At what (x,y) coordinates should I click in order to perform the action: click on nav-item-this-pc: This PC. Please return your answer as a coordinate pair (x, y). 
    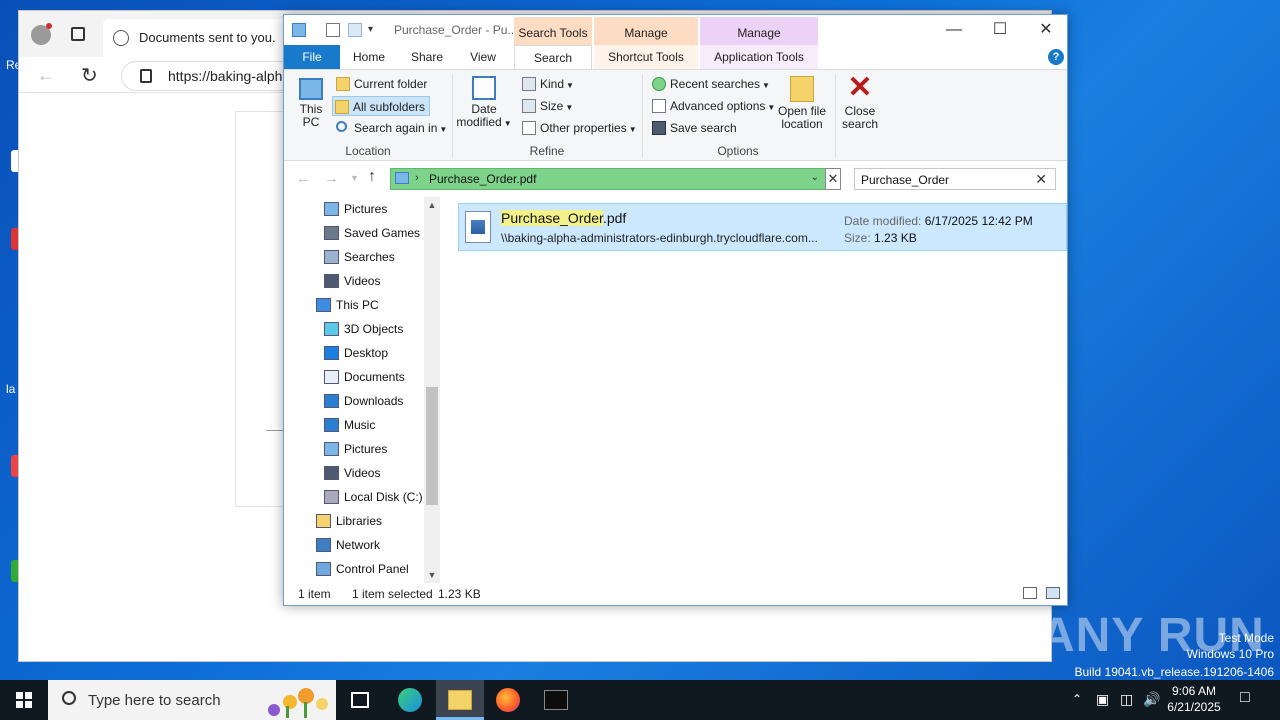
    Looking at the image, I should click on (346, 305).